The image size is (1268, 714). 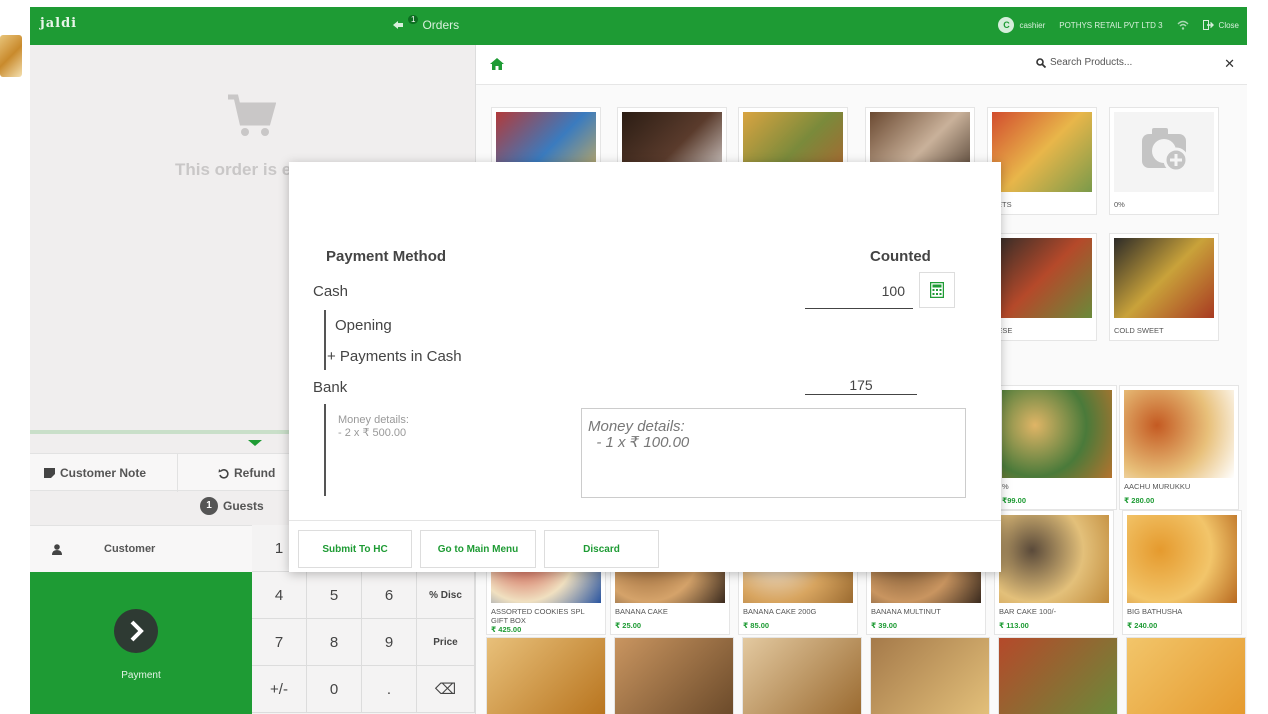 I want to click on top-right-area: C cashier POTHYS RETAIL PVT LTD 3 Close, so click(x=1118, y=25).